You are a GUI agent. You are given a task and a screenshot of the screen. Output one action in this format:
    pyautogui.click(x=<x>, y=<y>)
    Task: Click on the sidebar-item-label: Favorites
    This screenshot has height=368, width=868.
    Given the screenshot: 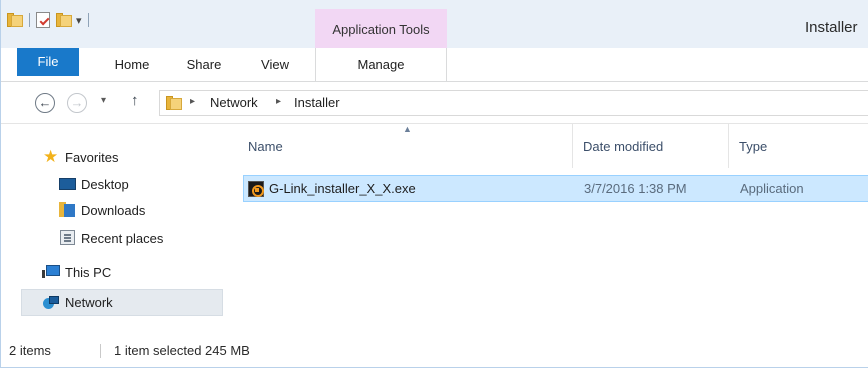 What is the action you would take?
    pyautogui.click(x=92, y=157)
    